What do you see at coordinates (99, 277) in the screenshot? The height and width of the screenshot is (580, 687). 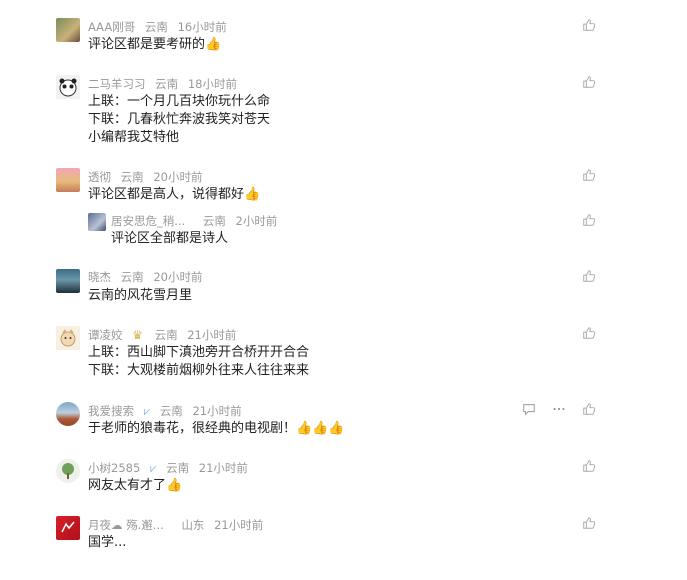 I see `username: 晓杰` at bounding box center [99, 277].